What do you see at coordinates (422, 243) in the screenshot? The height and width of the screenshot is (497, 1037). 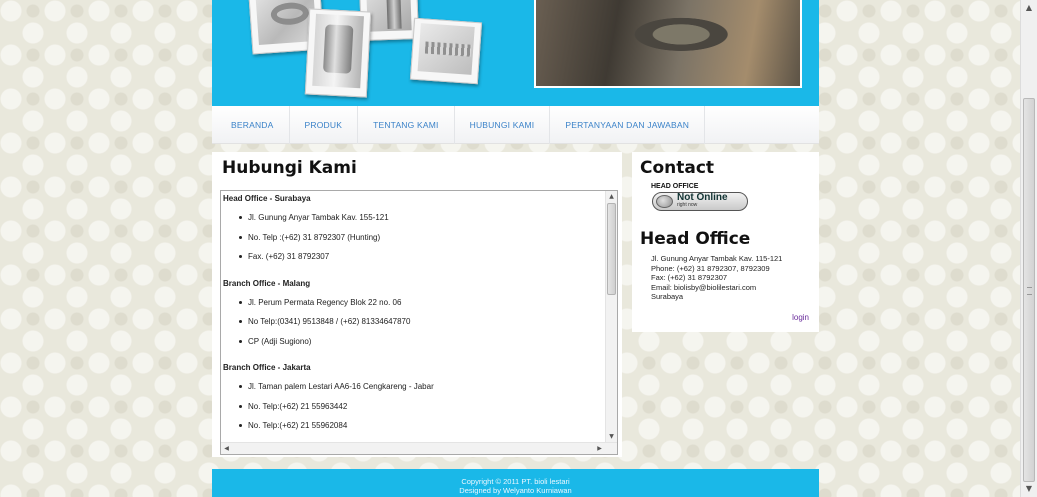 I see `list-item: No. Telp :(+62) 31 8792307 (Hunting)` at bounding box center [422, 243].